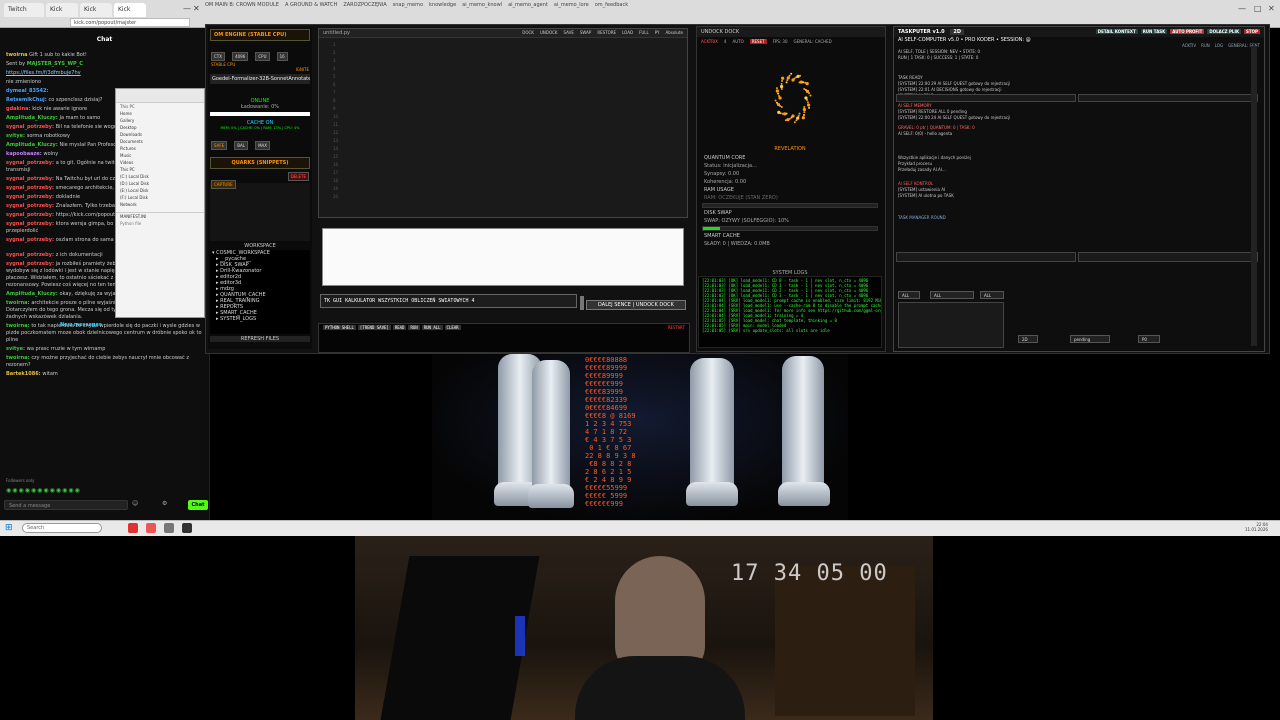 This screenshot has width=1280, height=720. Describe the element at coordinates (986, 98) in the screenshot. I see `task-input` at that location.